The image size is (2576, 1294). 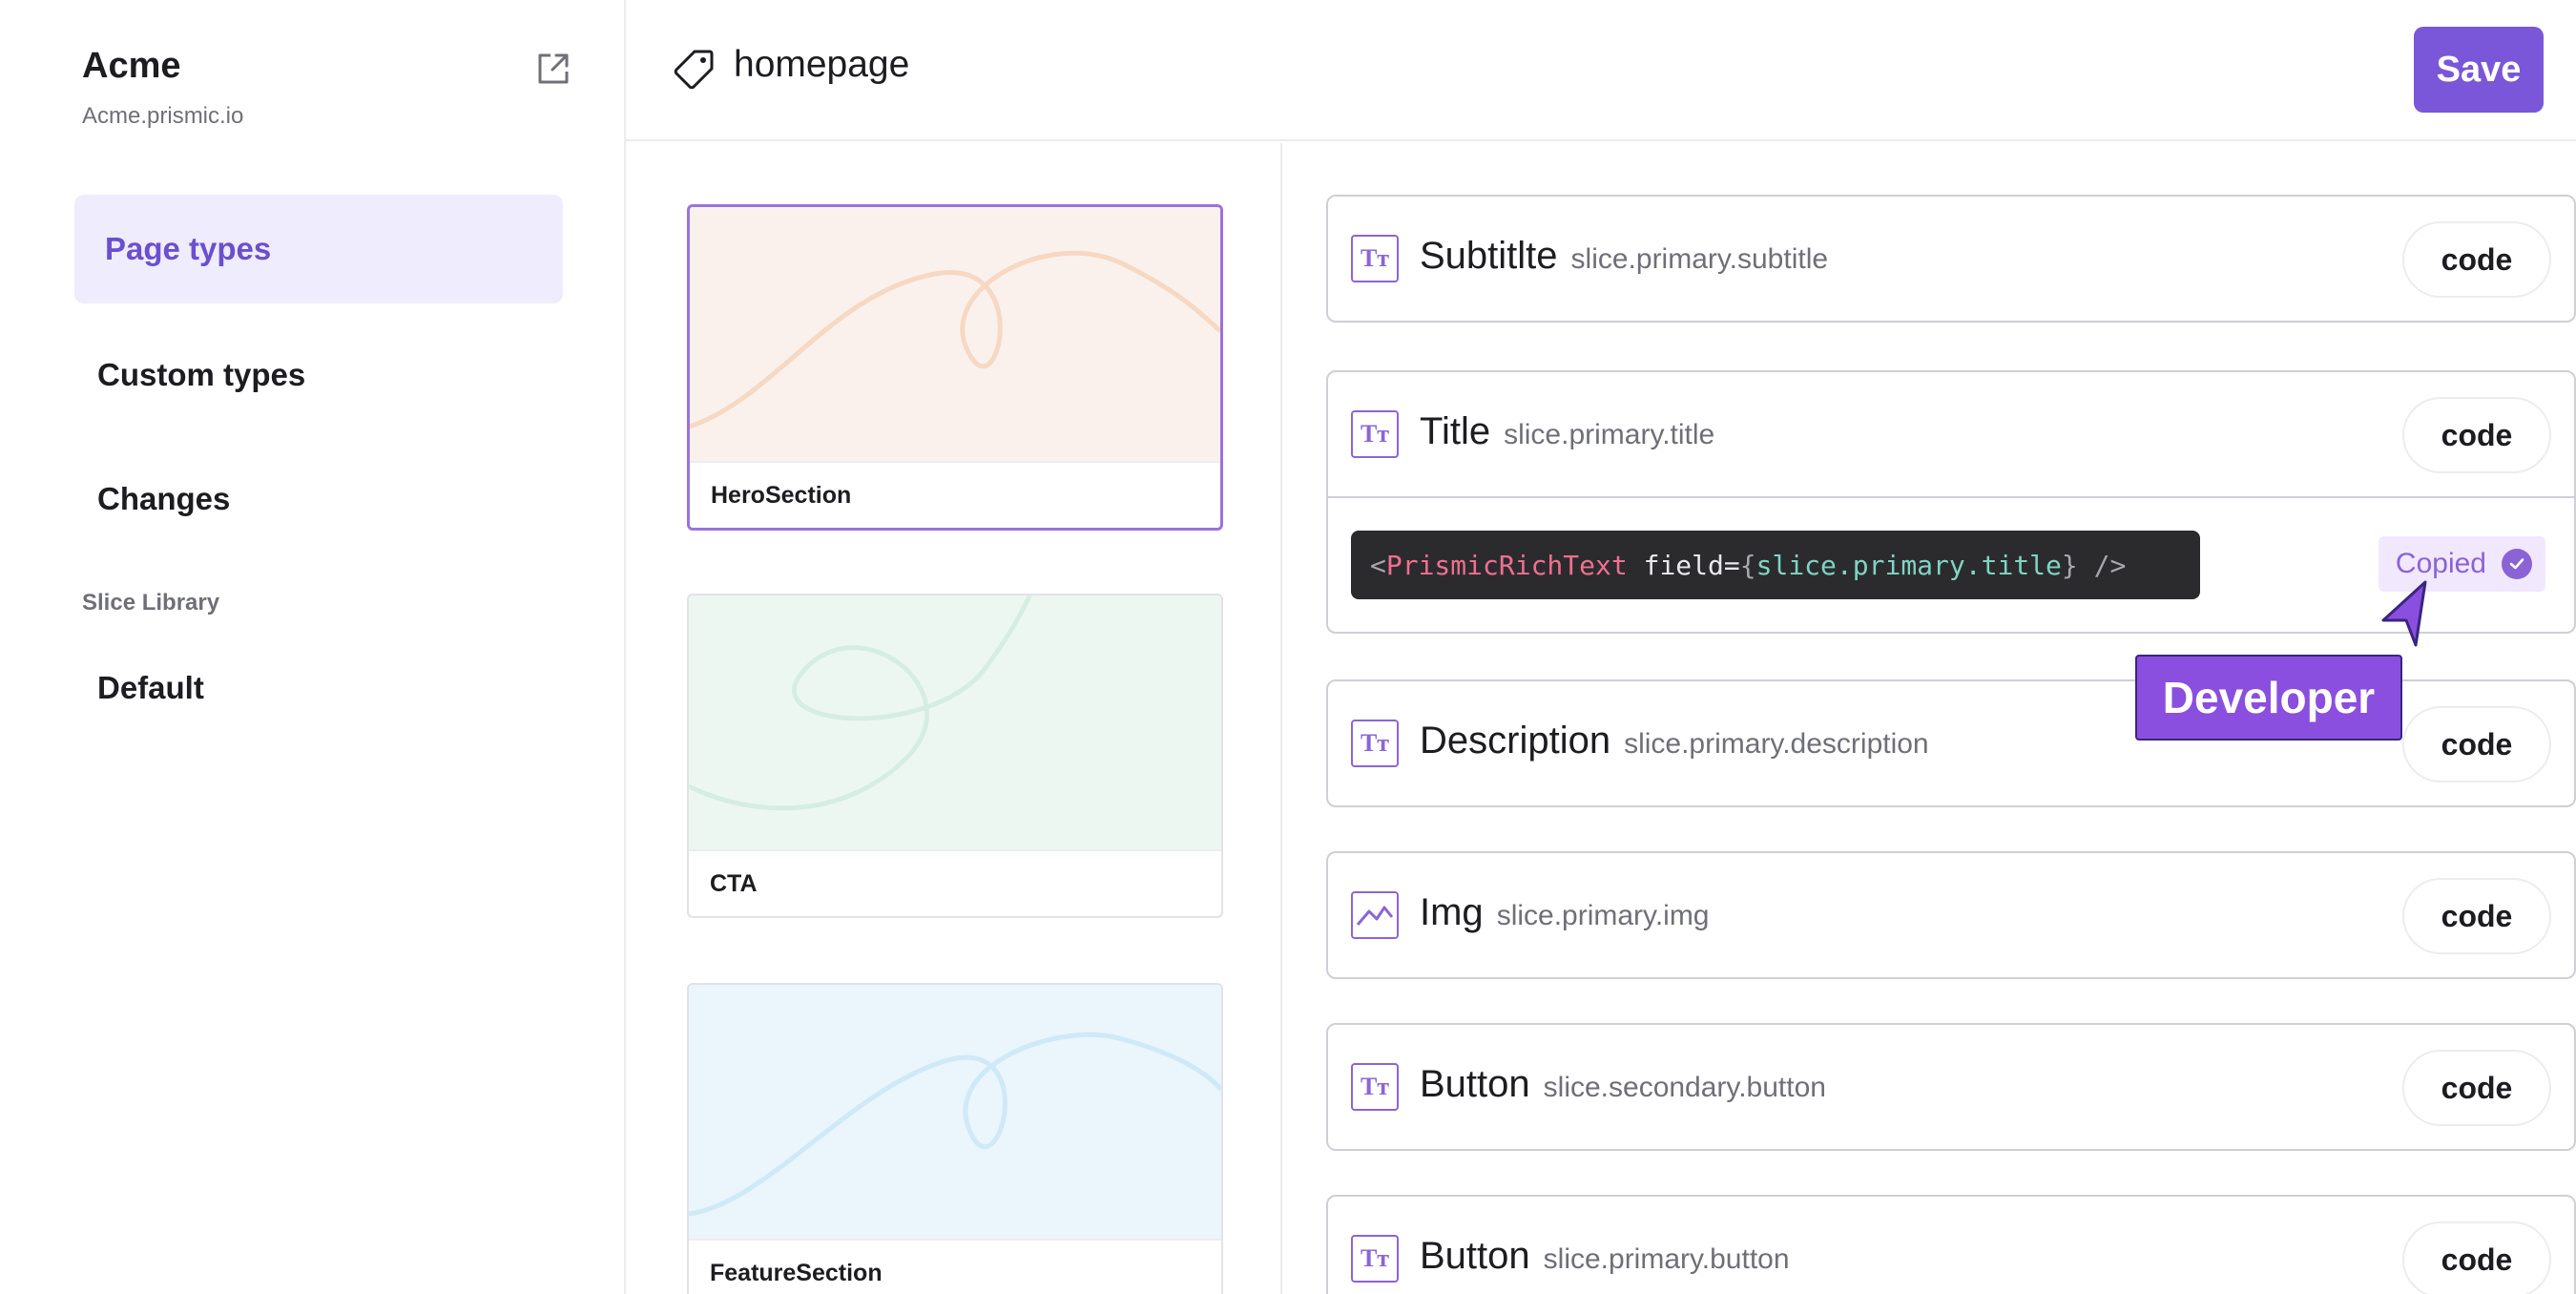 What do you see at coordinates (318, 249) in the screenshot?
I see `nav-page-types: Page types` at bounding box center [318, 249].